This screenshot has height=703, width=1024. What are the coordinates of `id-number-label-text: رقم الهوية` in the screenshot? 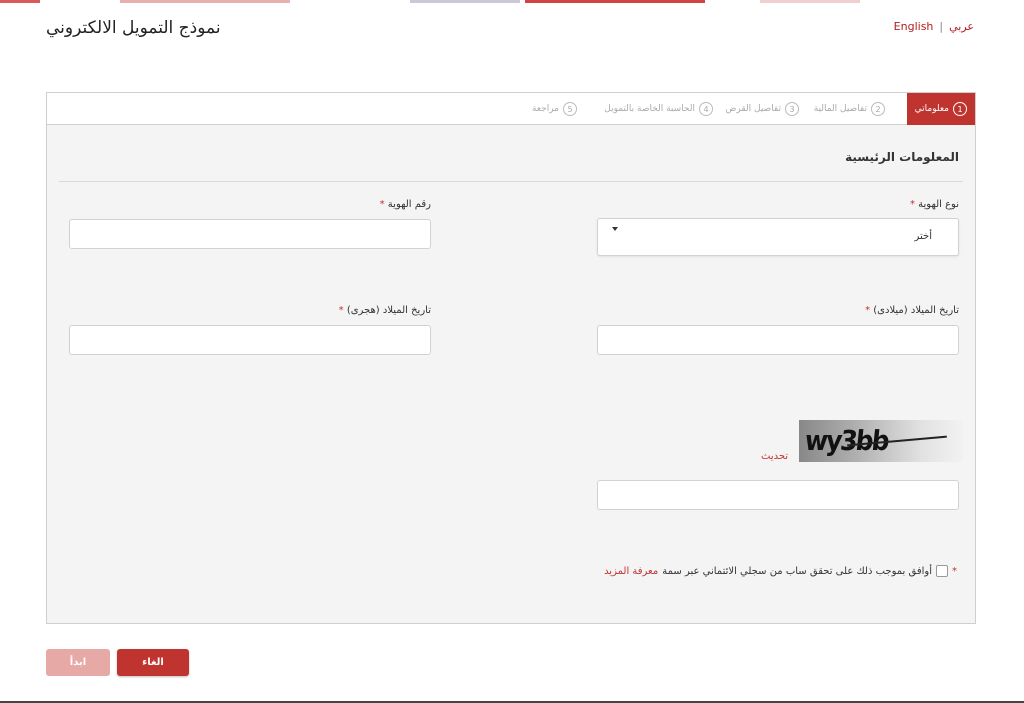 It's located at (409, 204).